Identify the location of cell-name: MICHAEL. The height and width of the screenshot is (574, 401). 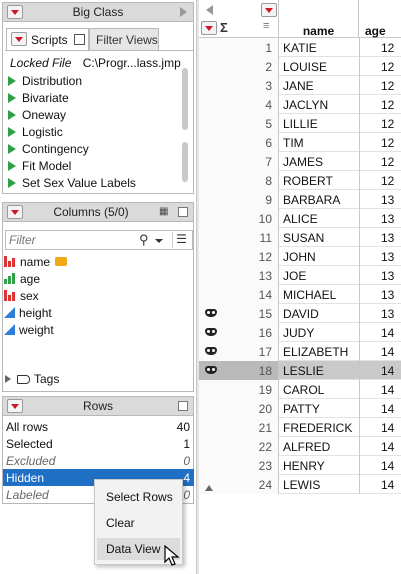
(309, 295).